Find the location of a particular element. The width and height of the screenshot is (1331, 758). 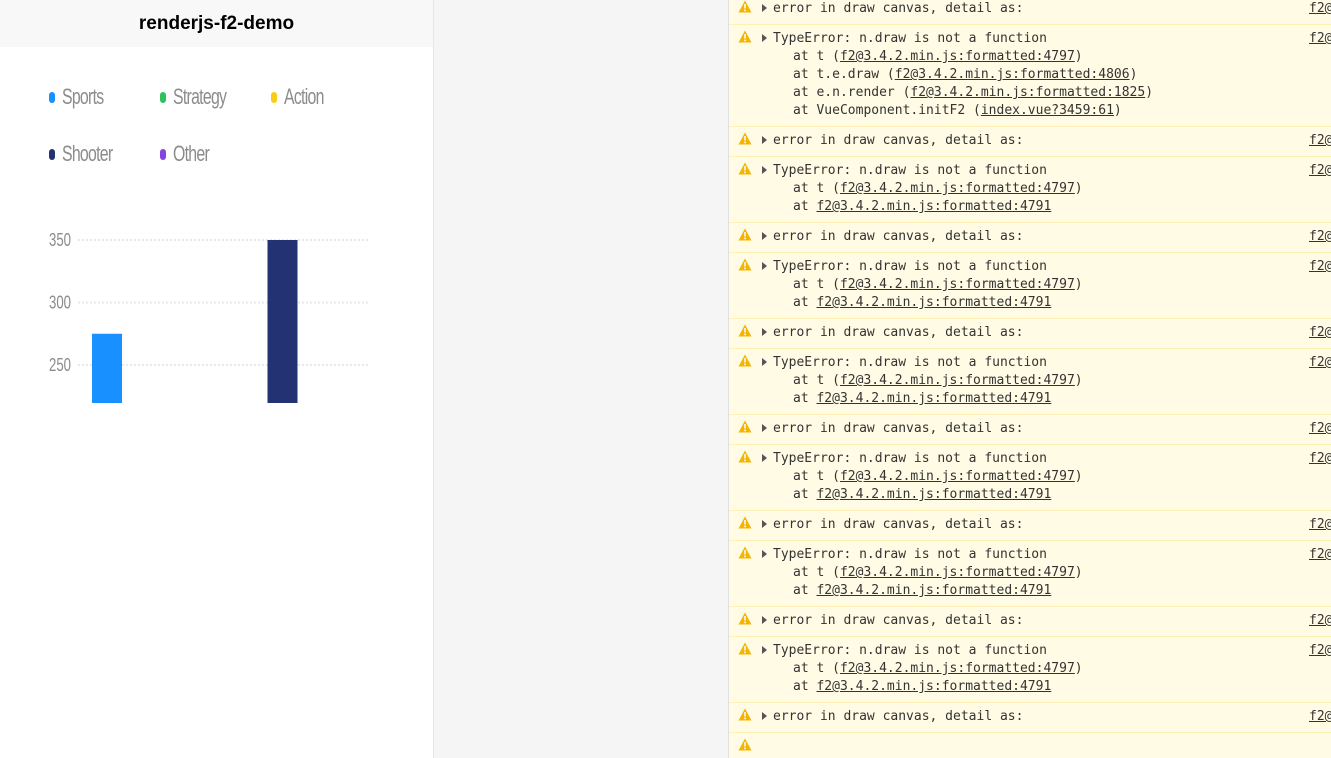

legend-label: Sports is located at coordinates (83, 96).